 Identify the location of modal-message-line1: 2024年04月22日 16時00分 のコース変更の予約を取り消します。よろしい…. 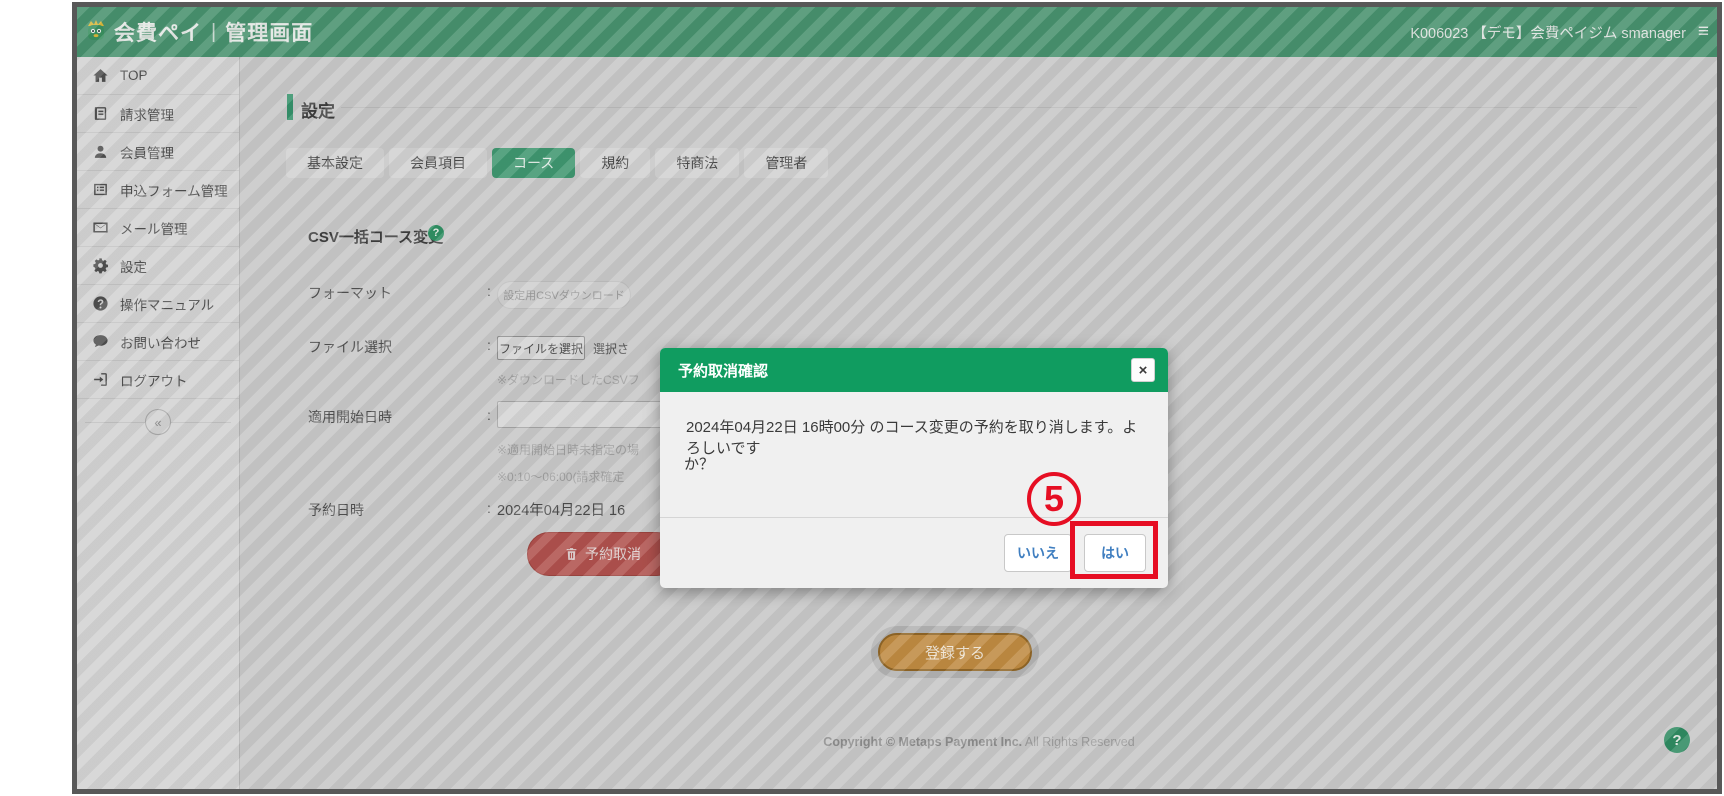
(912, 438).